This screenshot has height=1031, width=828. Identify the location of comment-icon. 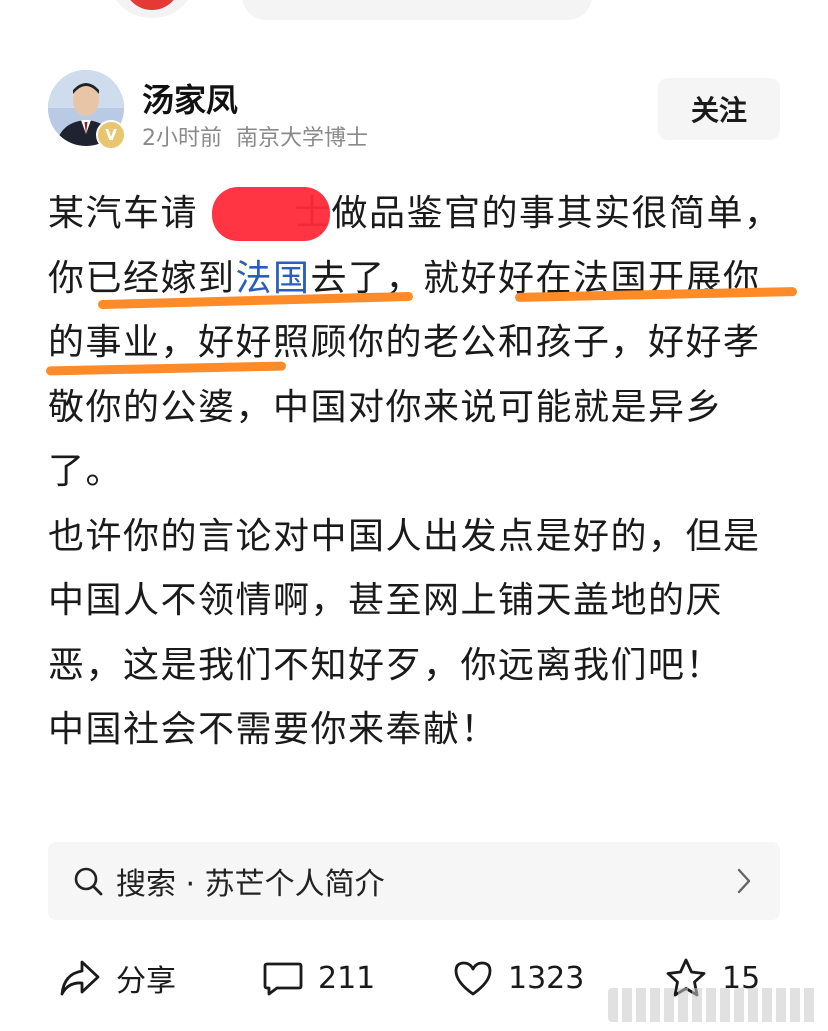
(283, 979).